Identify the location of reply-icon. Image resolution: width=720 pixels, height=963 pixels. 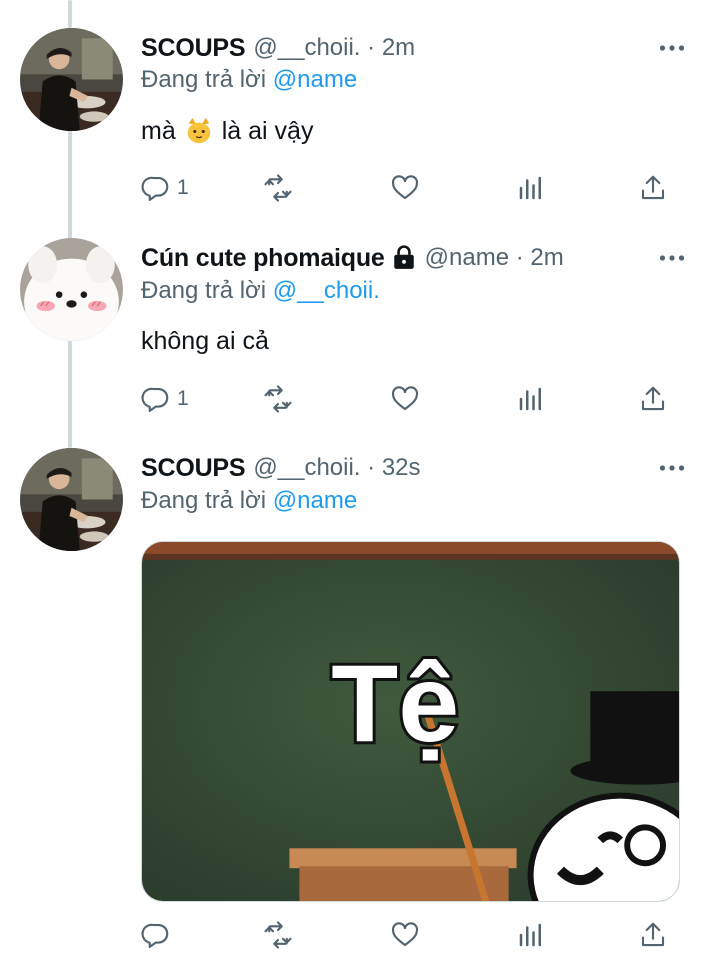
(155, 935).